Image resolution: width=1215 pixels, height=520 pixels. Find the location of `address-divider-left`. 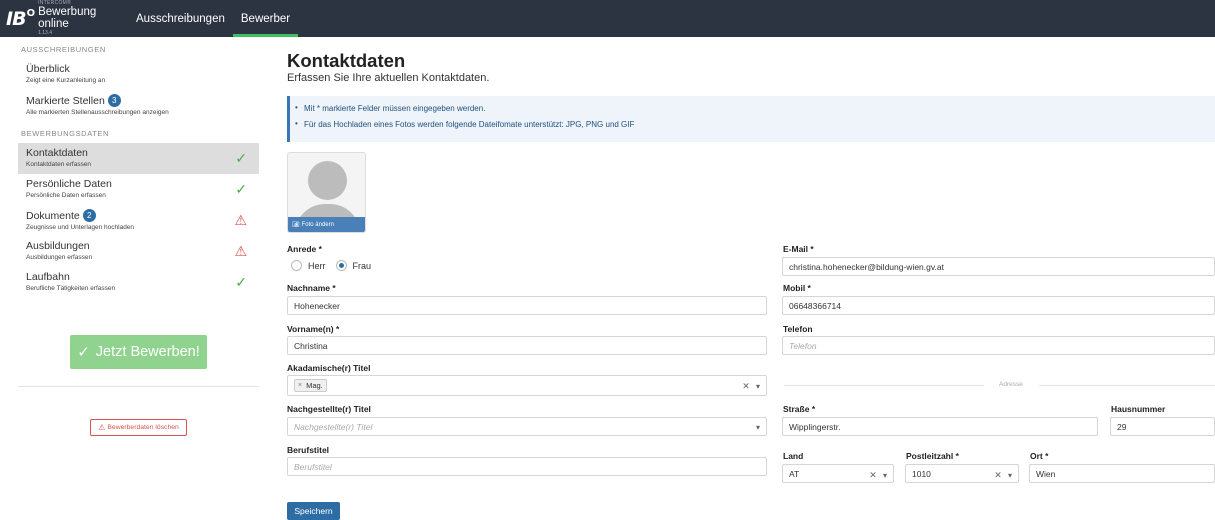

address-divider-left is located at coordinates (884, 385).